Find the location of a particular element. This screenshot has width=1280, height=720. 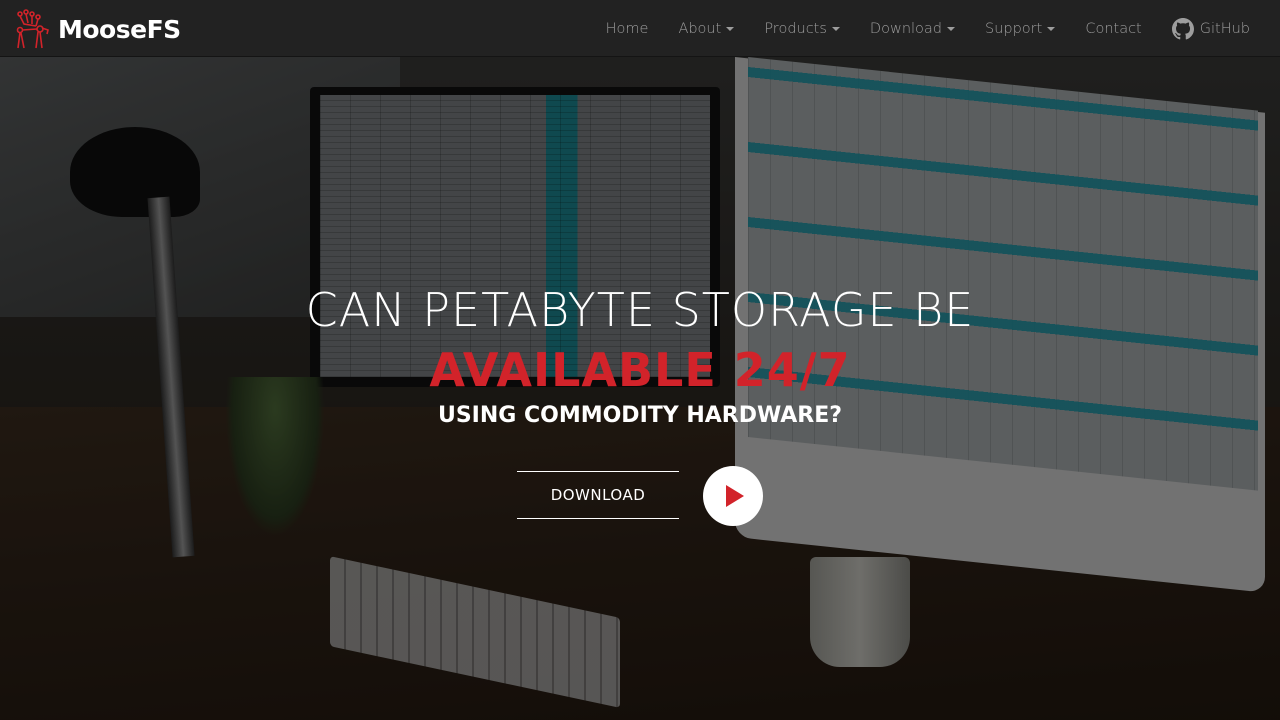

github-icon is located at coordinates (1182, 28).